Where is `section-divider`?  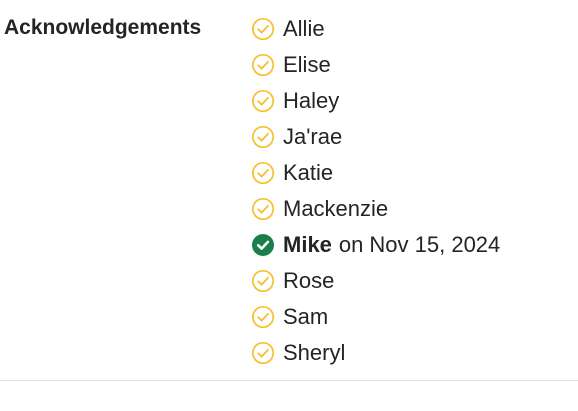 section-divider is located at coordinates (289, 380).